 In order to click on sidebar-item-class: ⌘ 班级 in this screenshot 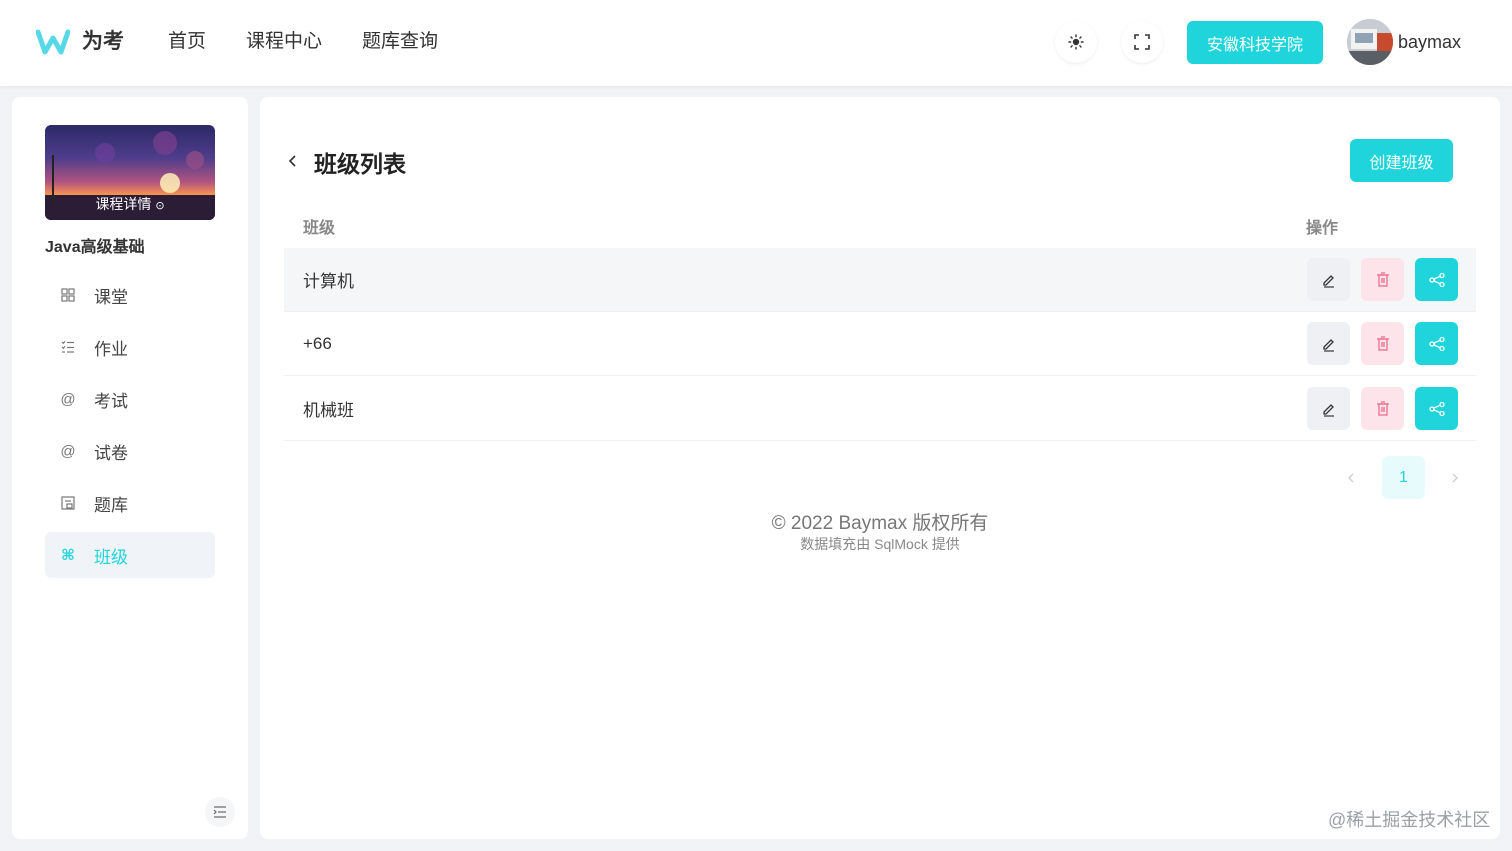, I will do `click(130, 555)`.